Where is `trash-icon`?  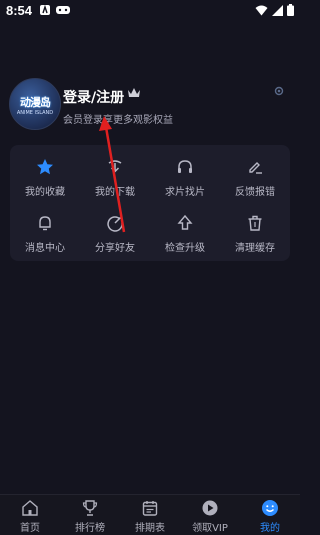
trash-icon is located at coordinates (255, 223).